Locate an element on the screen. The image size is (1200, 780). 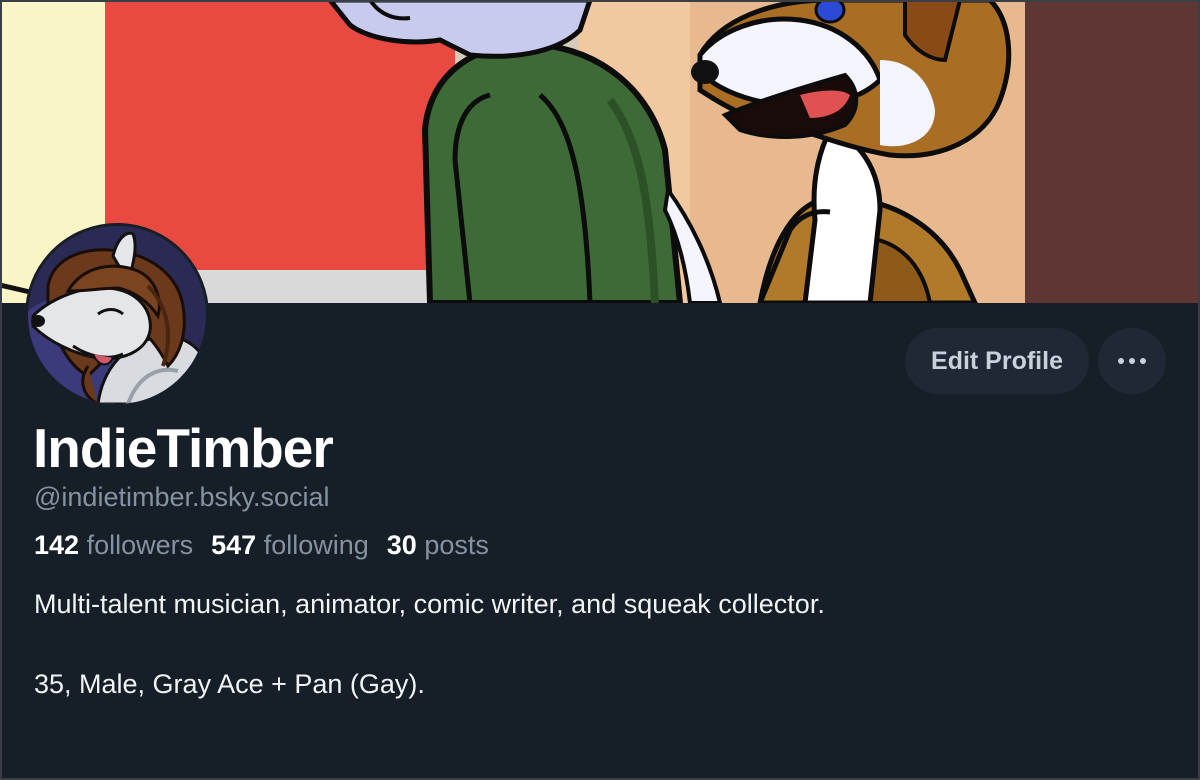
profile-avatar is located at coordinates (117, 315).